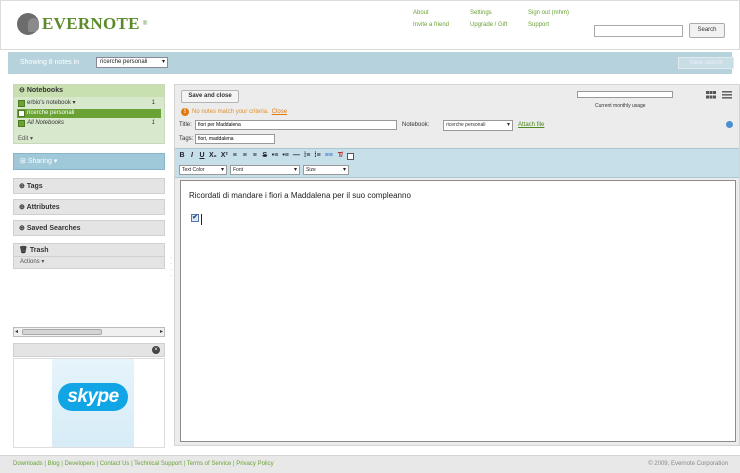 Image resolution: width=740 pixels, height=473 pixels. What do you see at coordinates (89, 103) in the screenshot?
I see `notebook-item: erbio's notebook ▾ 1` at bounding box center [89, 103].